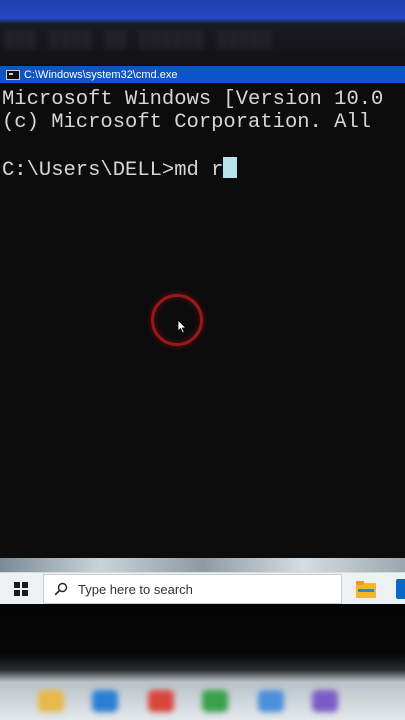 This screenshot has height=720, width=405. What do you see at coordinates (161, 701) in the screenshot?
I see `blurred-chrome-icon` at bounding box center [161, 701].